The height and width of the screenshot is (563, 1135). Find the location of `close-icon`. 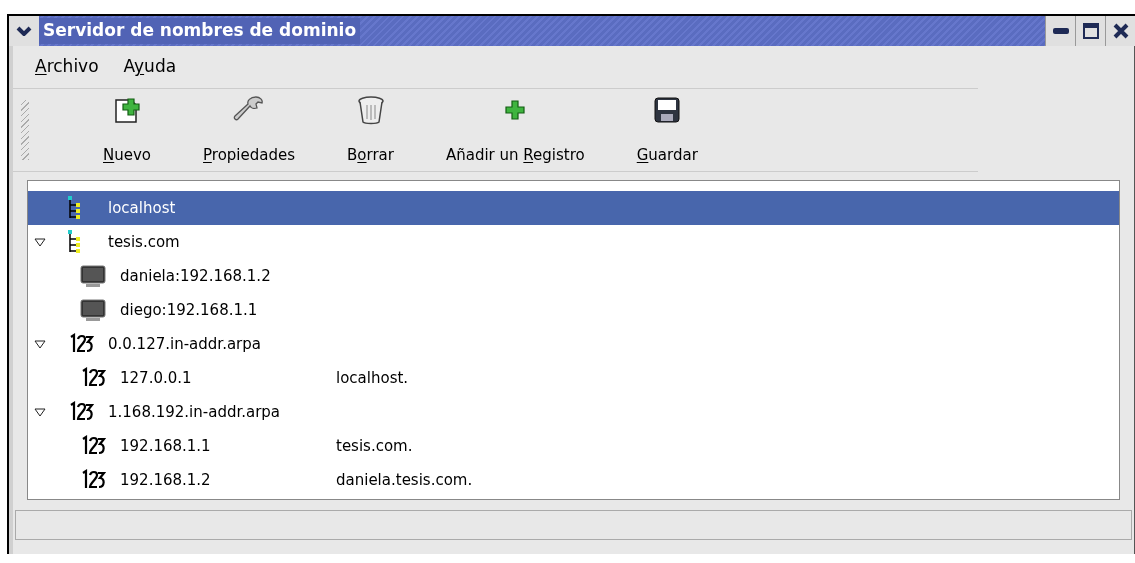

close-icon is located at coordinates (1120, 31).